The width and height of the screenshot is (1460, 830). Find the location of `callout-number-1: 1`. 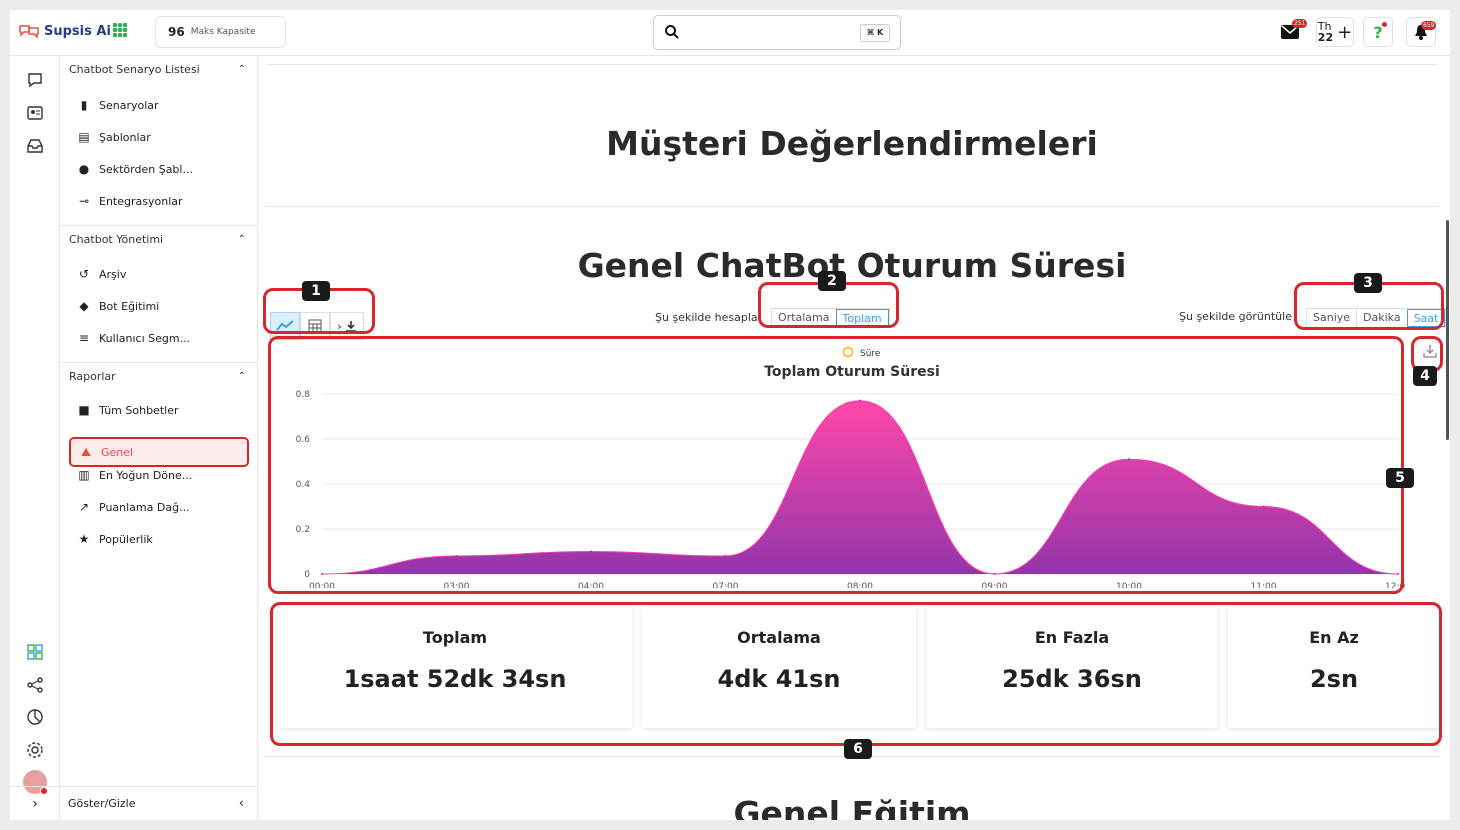

callout-number-1: 1 is located at coordinates (316, 291).